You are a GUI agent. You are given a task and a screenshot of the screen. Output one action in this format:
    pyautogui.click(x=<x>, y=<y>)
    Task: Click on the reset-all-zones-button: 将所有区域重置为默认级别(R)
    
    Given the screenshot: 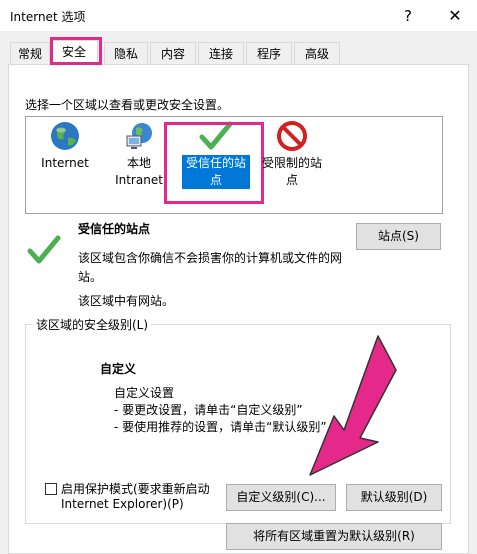 What is the action you would take?
    pyautogui.click(x=334, y=536)
    